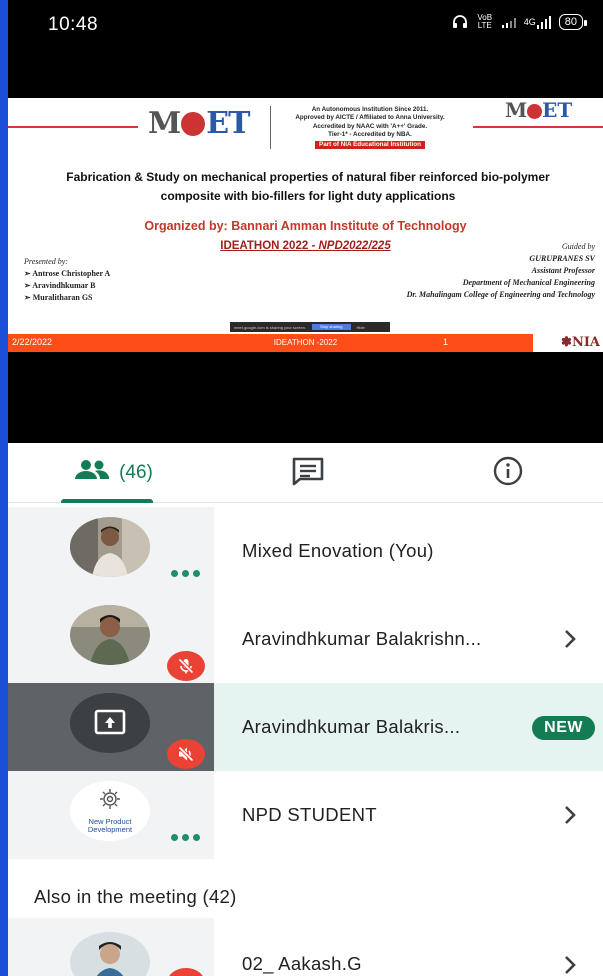  Describe the element at coordinates (107, 501) in the screenshot. I see `active-tab-indicator` at that location.